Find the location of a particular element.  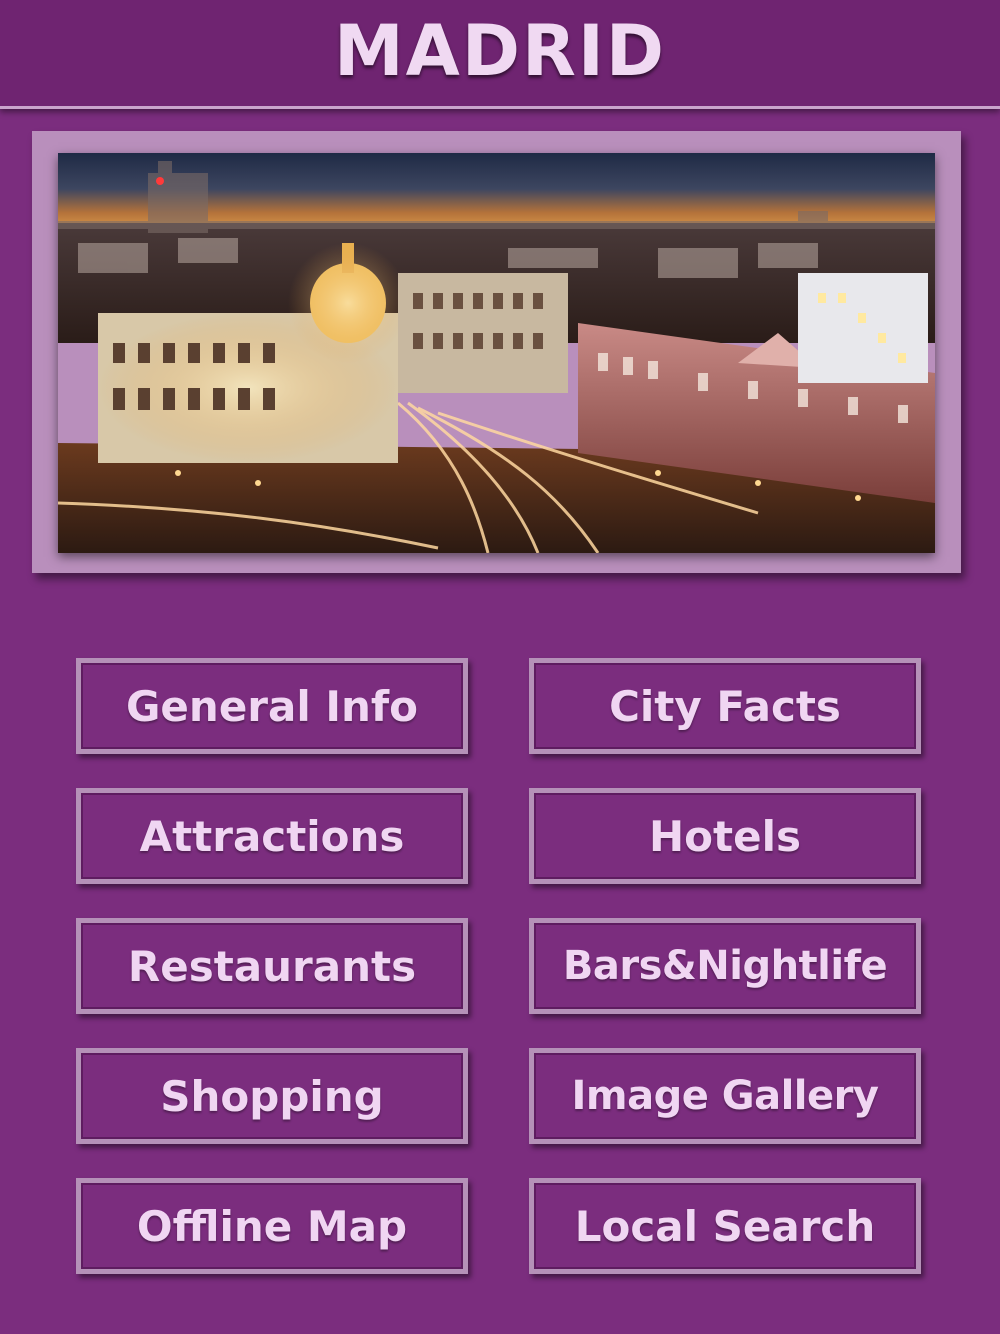

shopping-button: Shopping is located at coordinates (272, 1096).